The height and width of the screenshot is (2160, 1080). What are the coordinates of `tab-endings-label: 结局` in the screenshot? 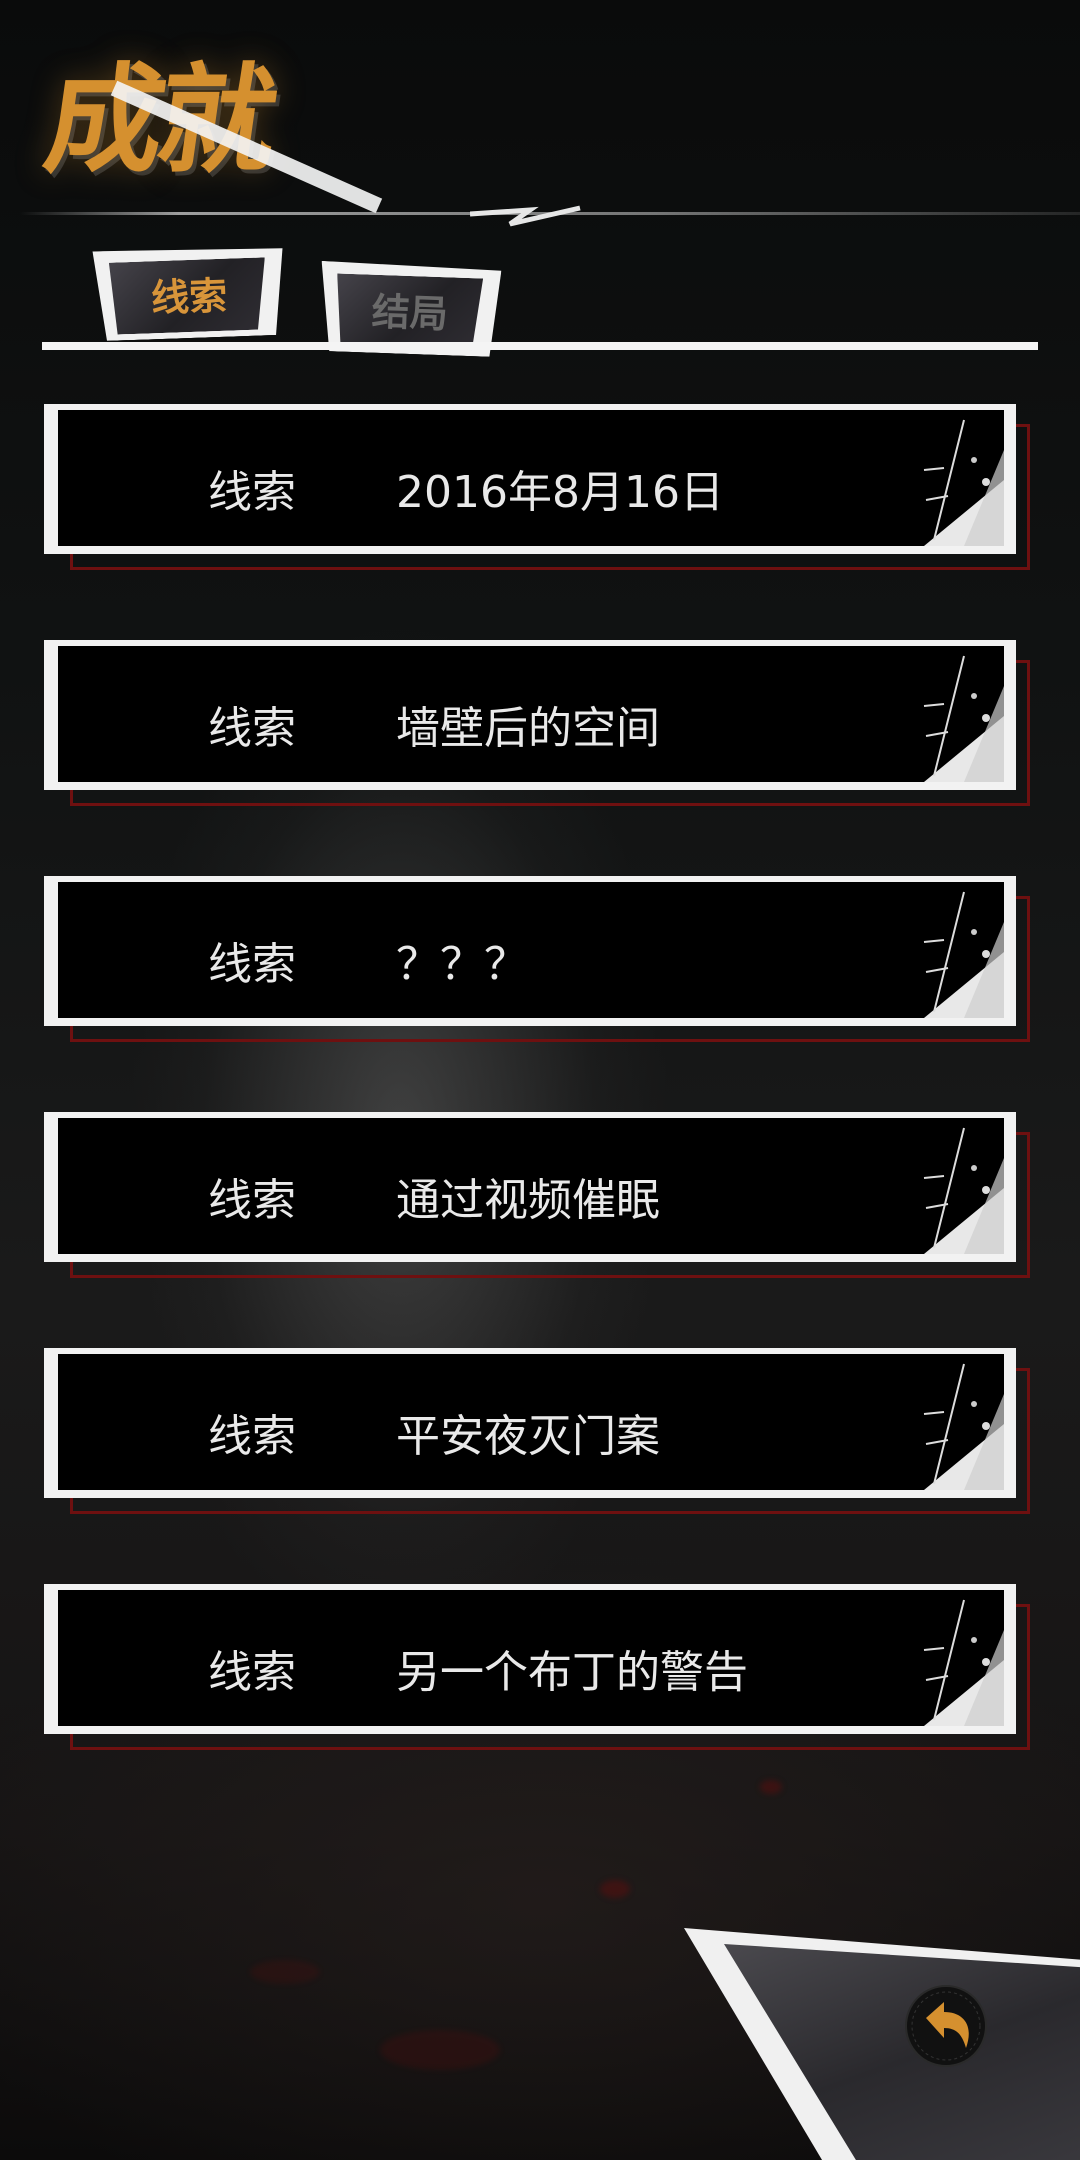 It's located at (410, 312).